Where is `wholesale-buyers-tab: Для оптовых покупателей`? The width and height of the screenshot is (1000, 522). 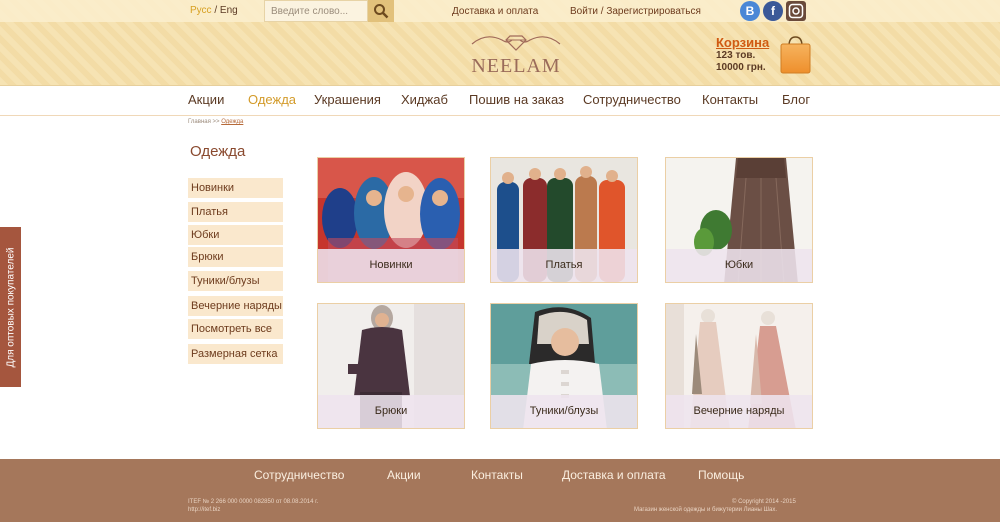 wholesale-buyers-tab: Для оптовых покупателей is located at coordinates (10, 307).